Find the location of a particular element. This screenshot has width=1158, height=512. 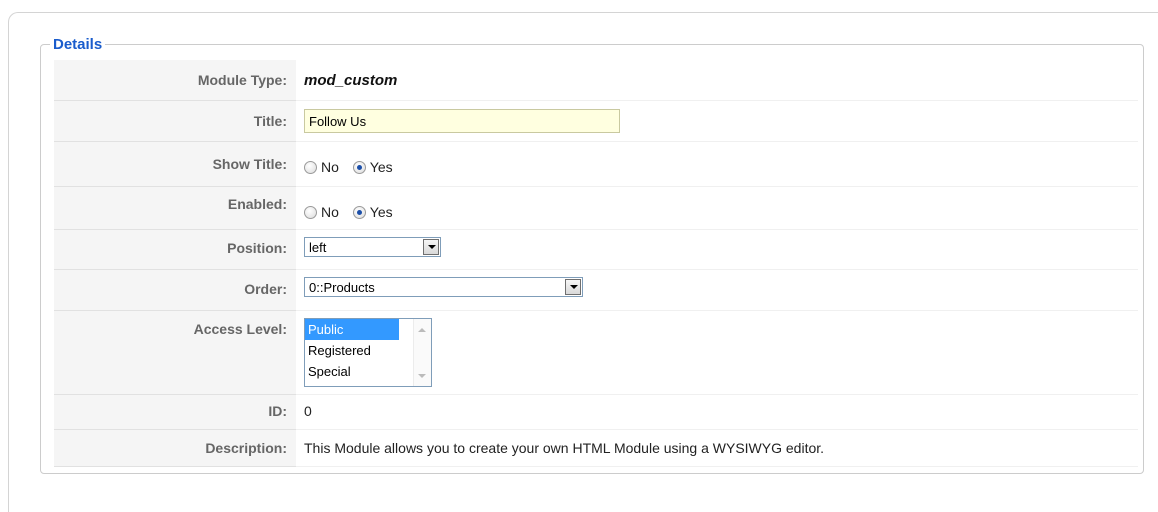

row-title: Title: is located at coordinates (596, 121).